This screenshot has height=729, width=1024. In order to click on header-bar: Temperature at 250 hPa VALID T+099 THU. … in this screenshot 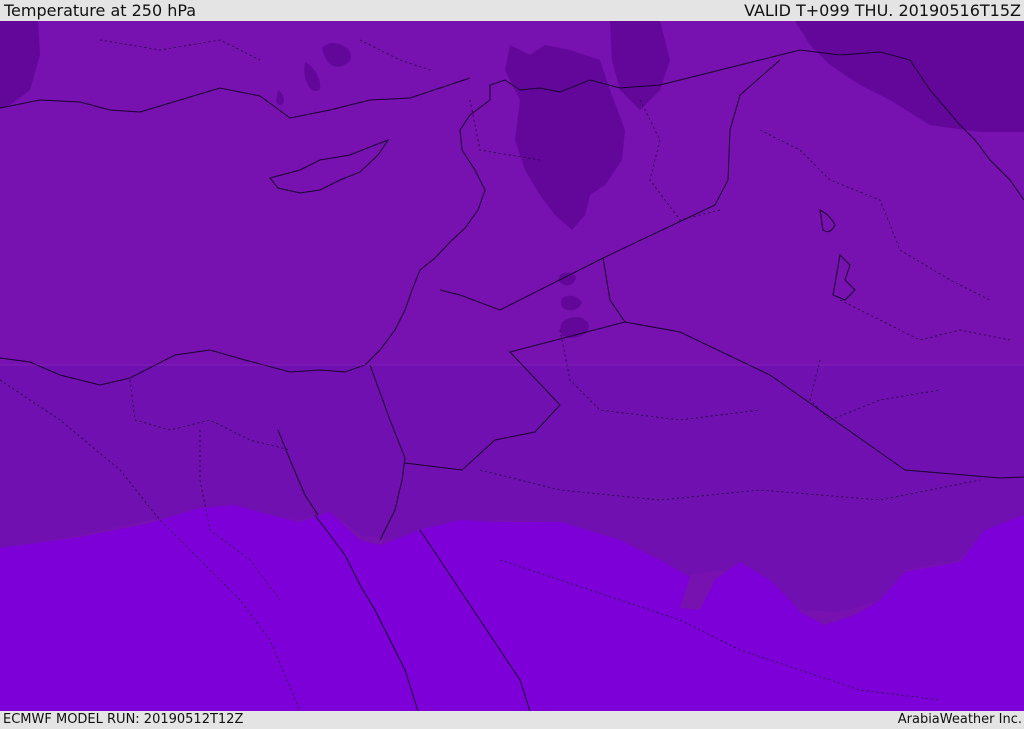, I will do `click(512, 10)`.